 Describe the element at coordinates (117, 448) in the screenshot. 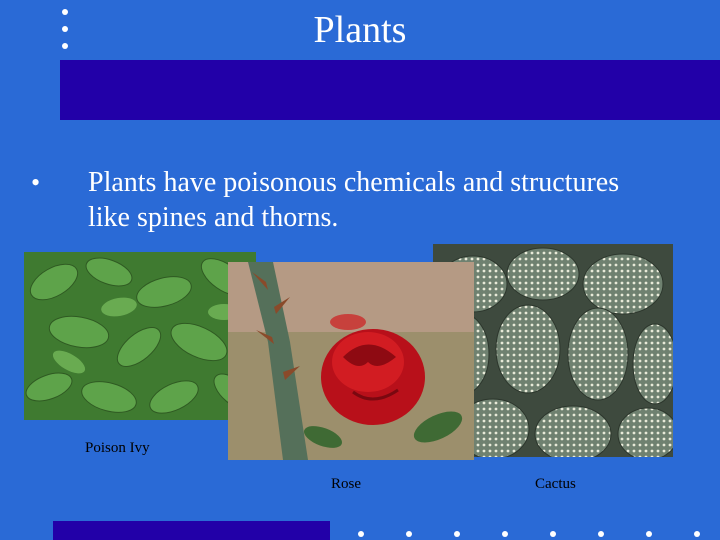

I see `caption-poison-ivy: Poison Ivy` at that location.